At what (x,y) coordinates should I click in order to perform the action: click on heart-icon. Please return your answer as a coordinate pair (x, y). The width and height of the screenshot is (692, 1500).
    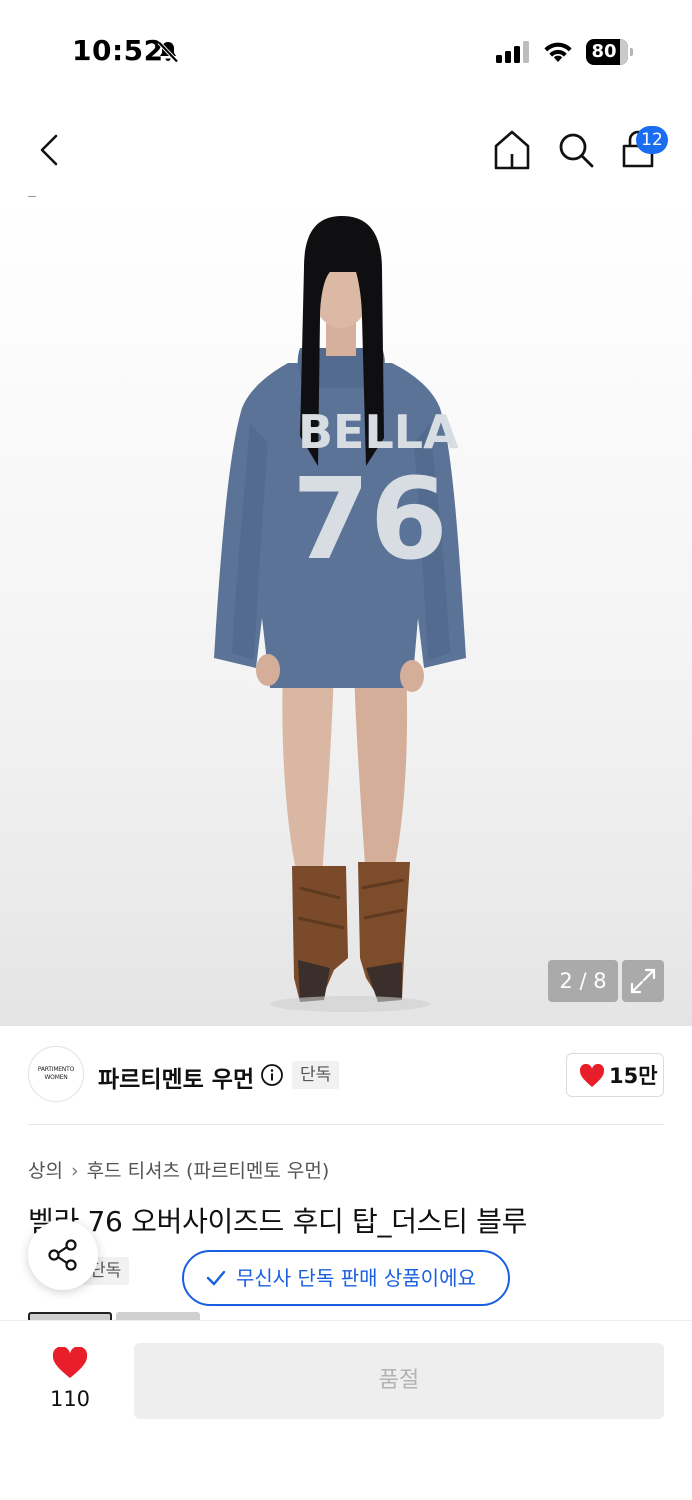
    Looking at the image, I should click on (592, 1075).